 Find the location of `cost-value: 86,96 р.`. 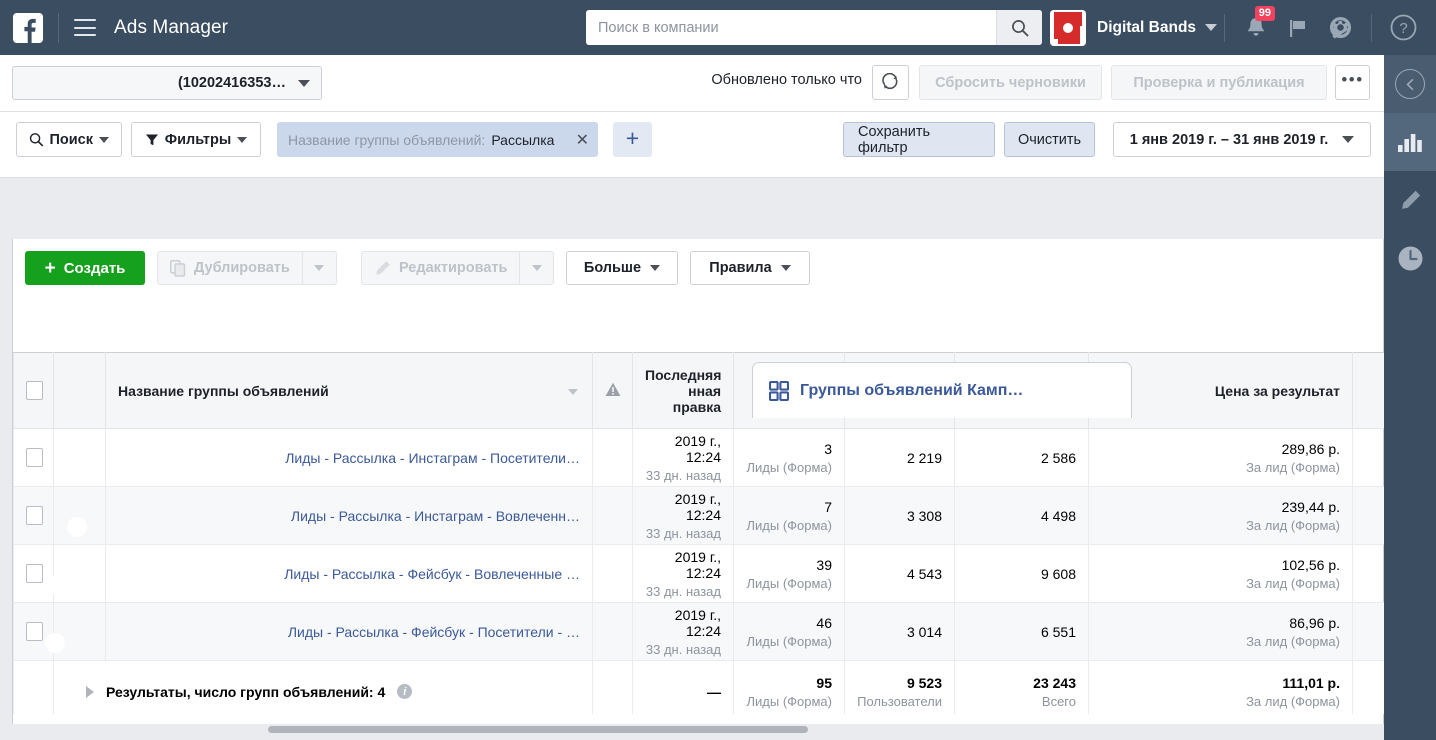

cost-value: 86,96 р. is located at coordinates (1314, 622).